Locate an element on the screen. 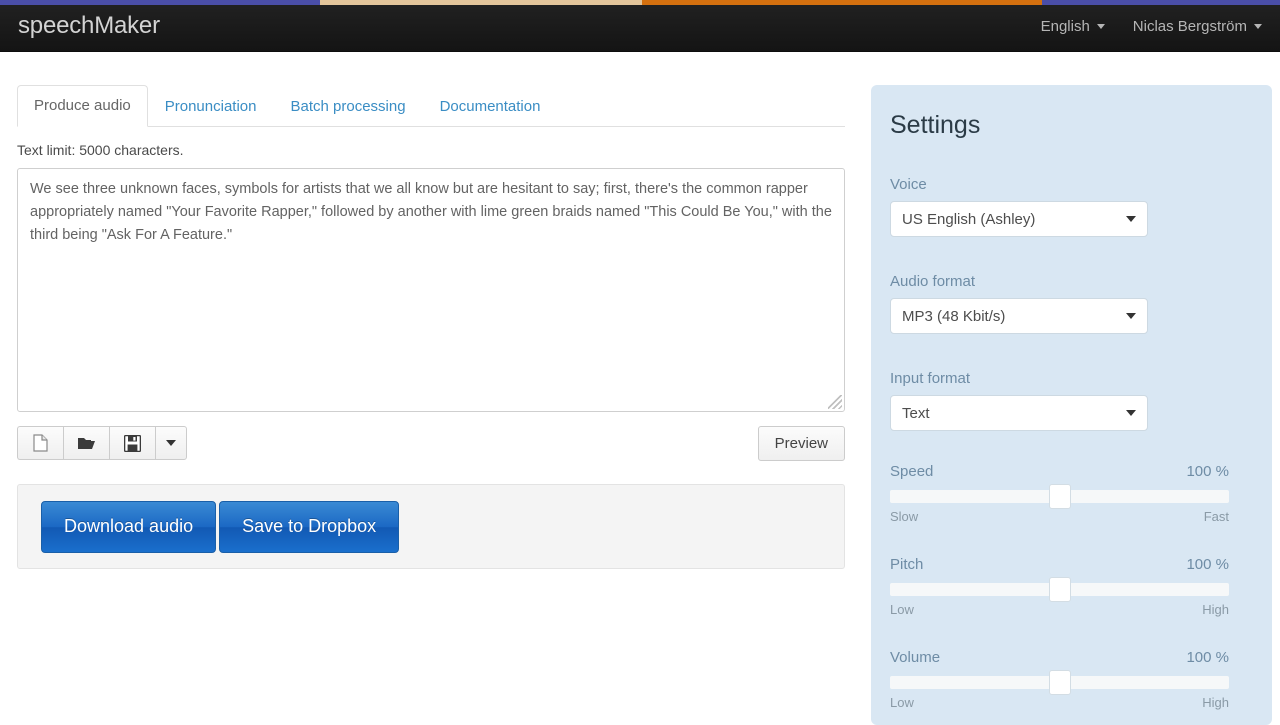  tab-batch-processing: Batch processing is located at coordinates (347, 106).